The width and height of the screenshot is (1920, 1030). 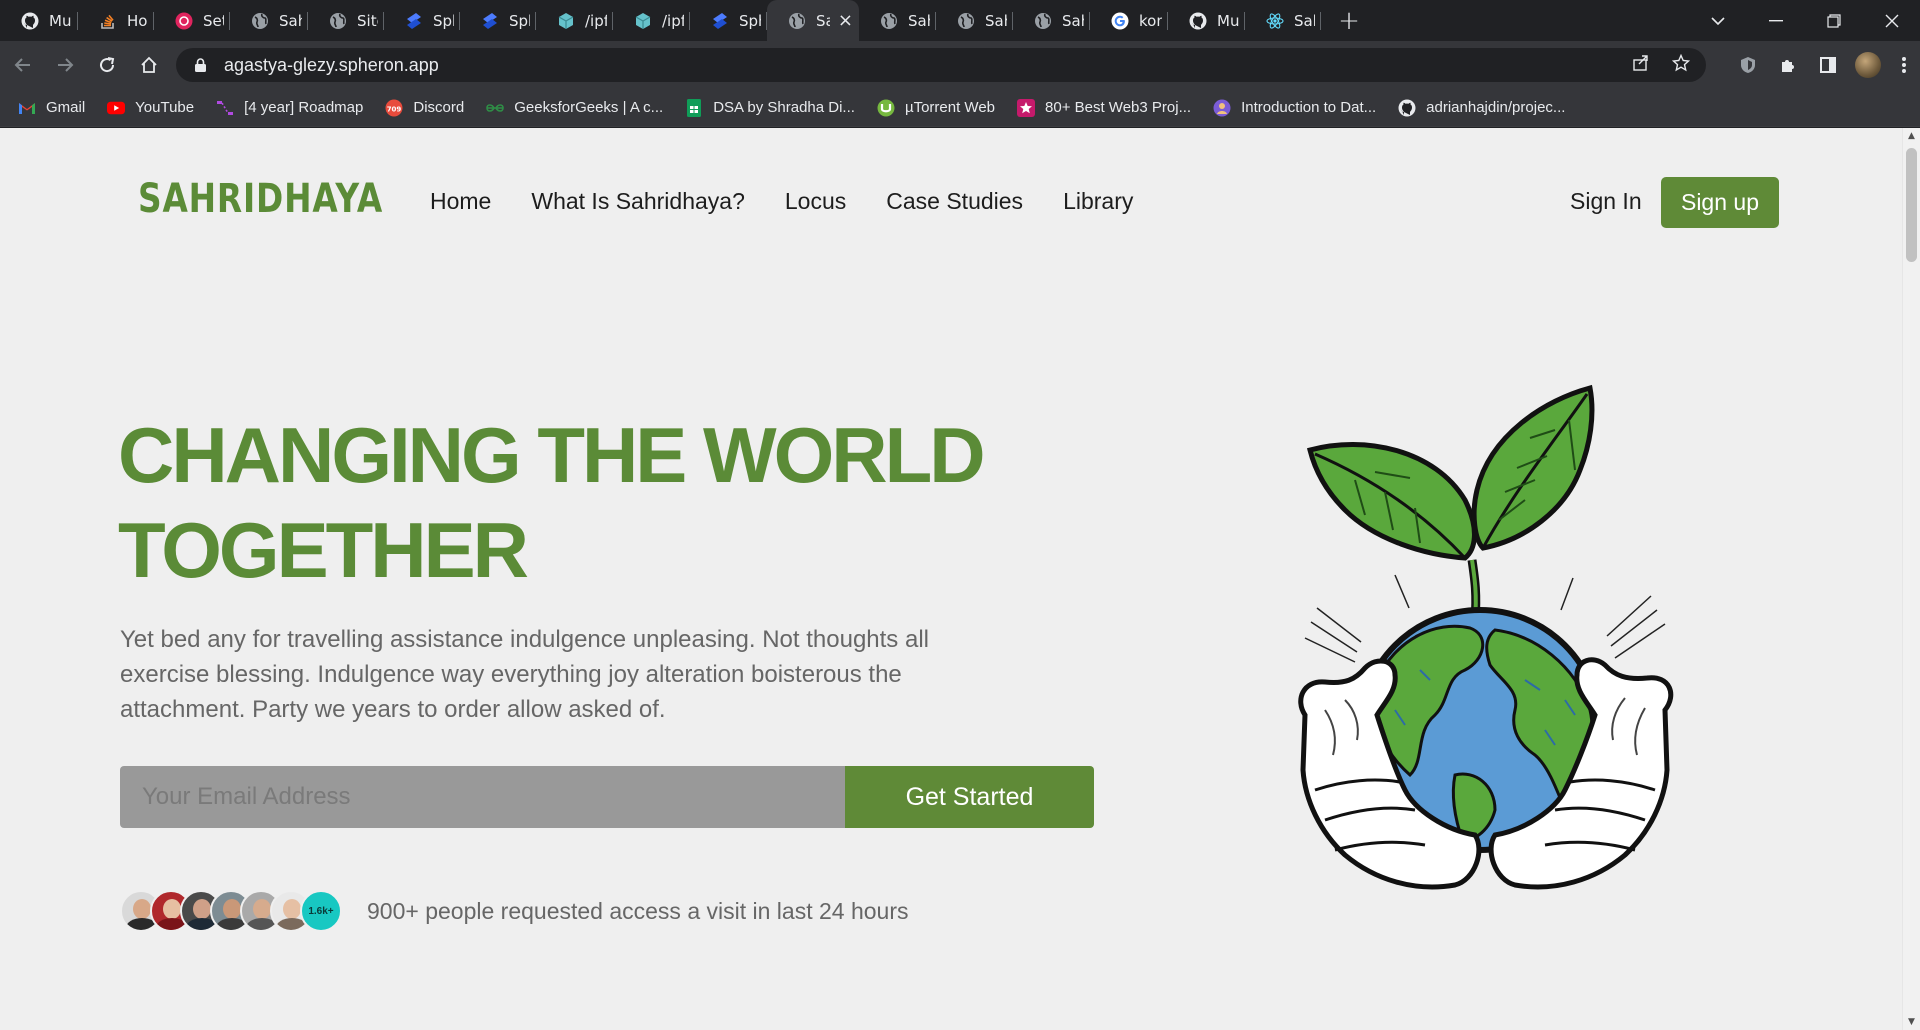 What do you see at coordinates (394, 109) in the screenshot?
I see `svg-text: 709` at bounding box center [394, 109].